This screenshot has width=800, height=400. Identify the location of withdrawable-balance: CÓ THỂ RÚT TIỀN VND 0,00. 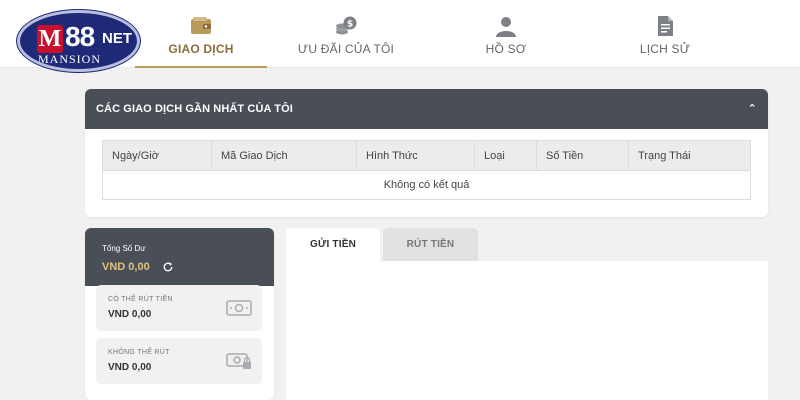
(179, 308).